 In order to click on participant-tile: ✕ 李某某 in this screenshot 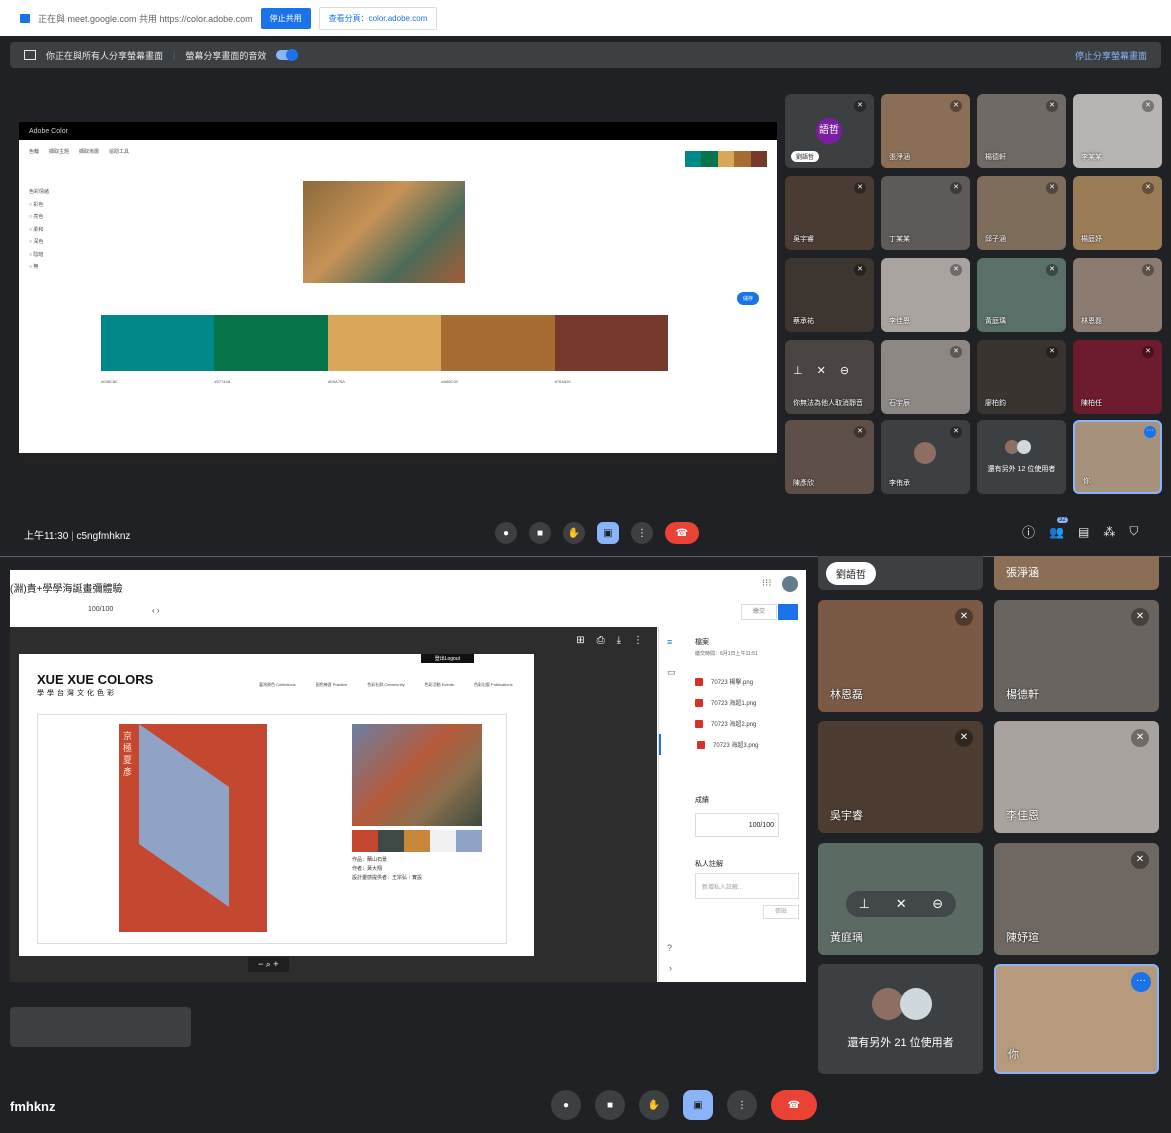, I will do `click(1117, 131)`.